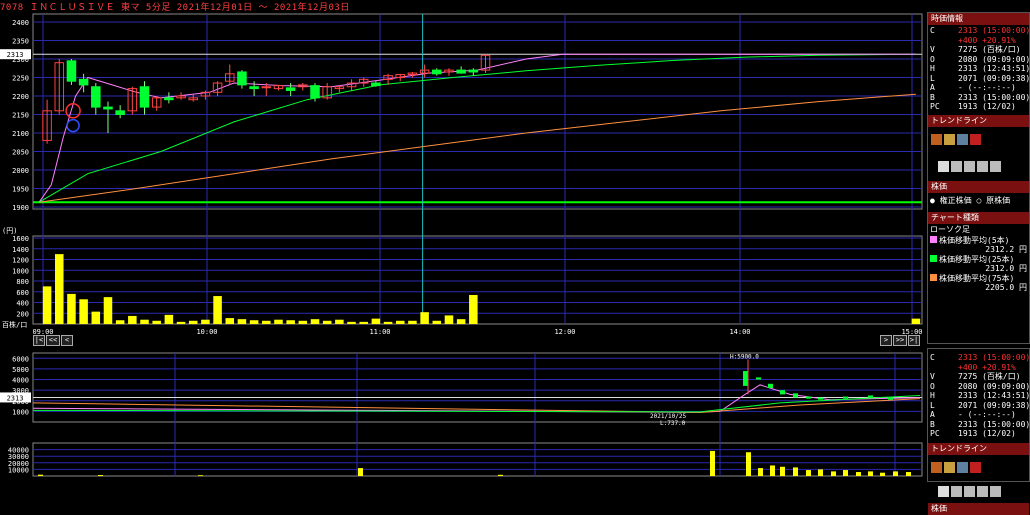 This screenshot has width=1030, height=515. I want to click on time-tick-label: 10:00, so click(206, 332).